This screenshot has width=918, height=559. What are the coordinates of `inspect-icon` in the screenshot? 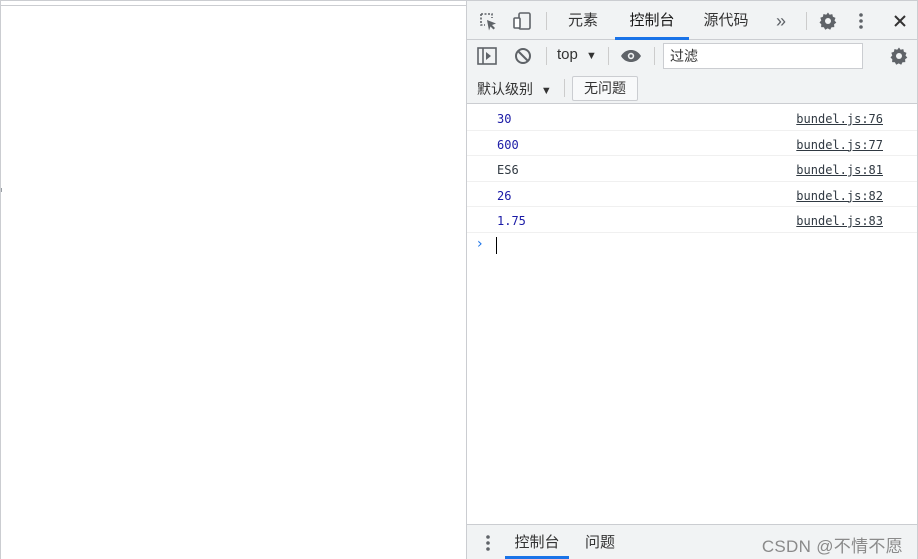 It's located at (488, 21).